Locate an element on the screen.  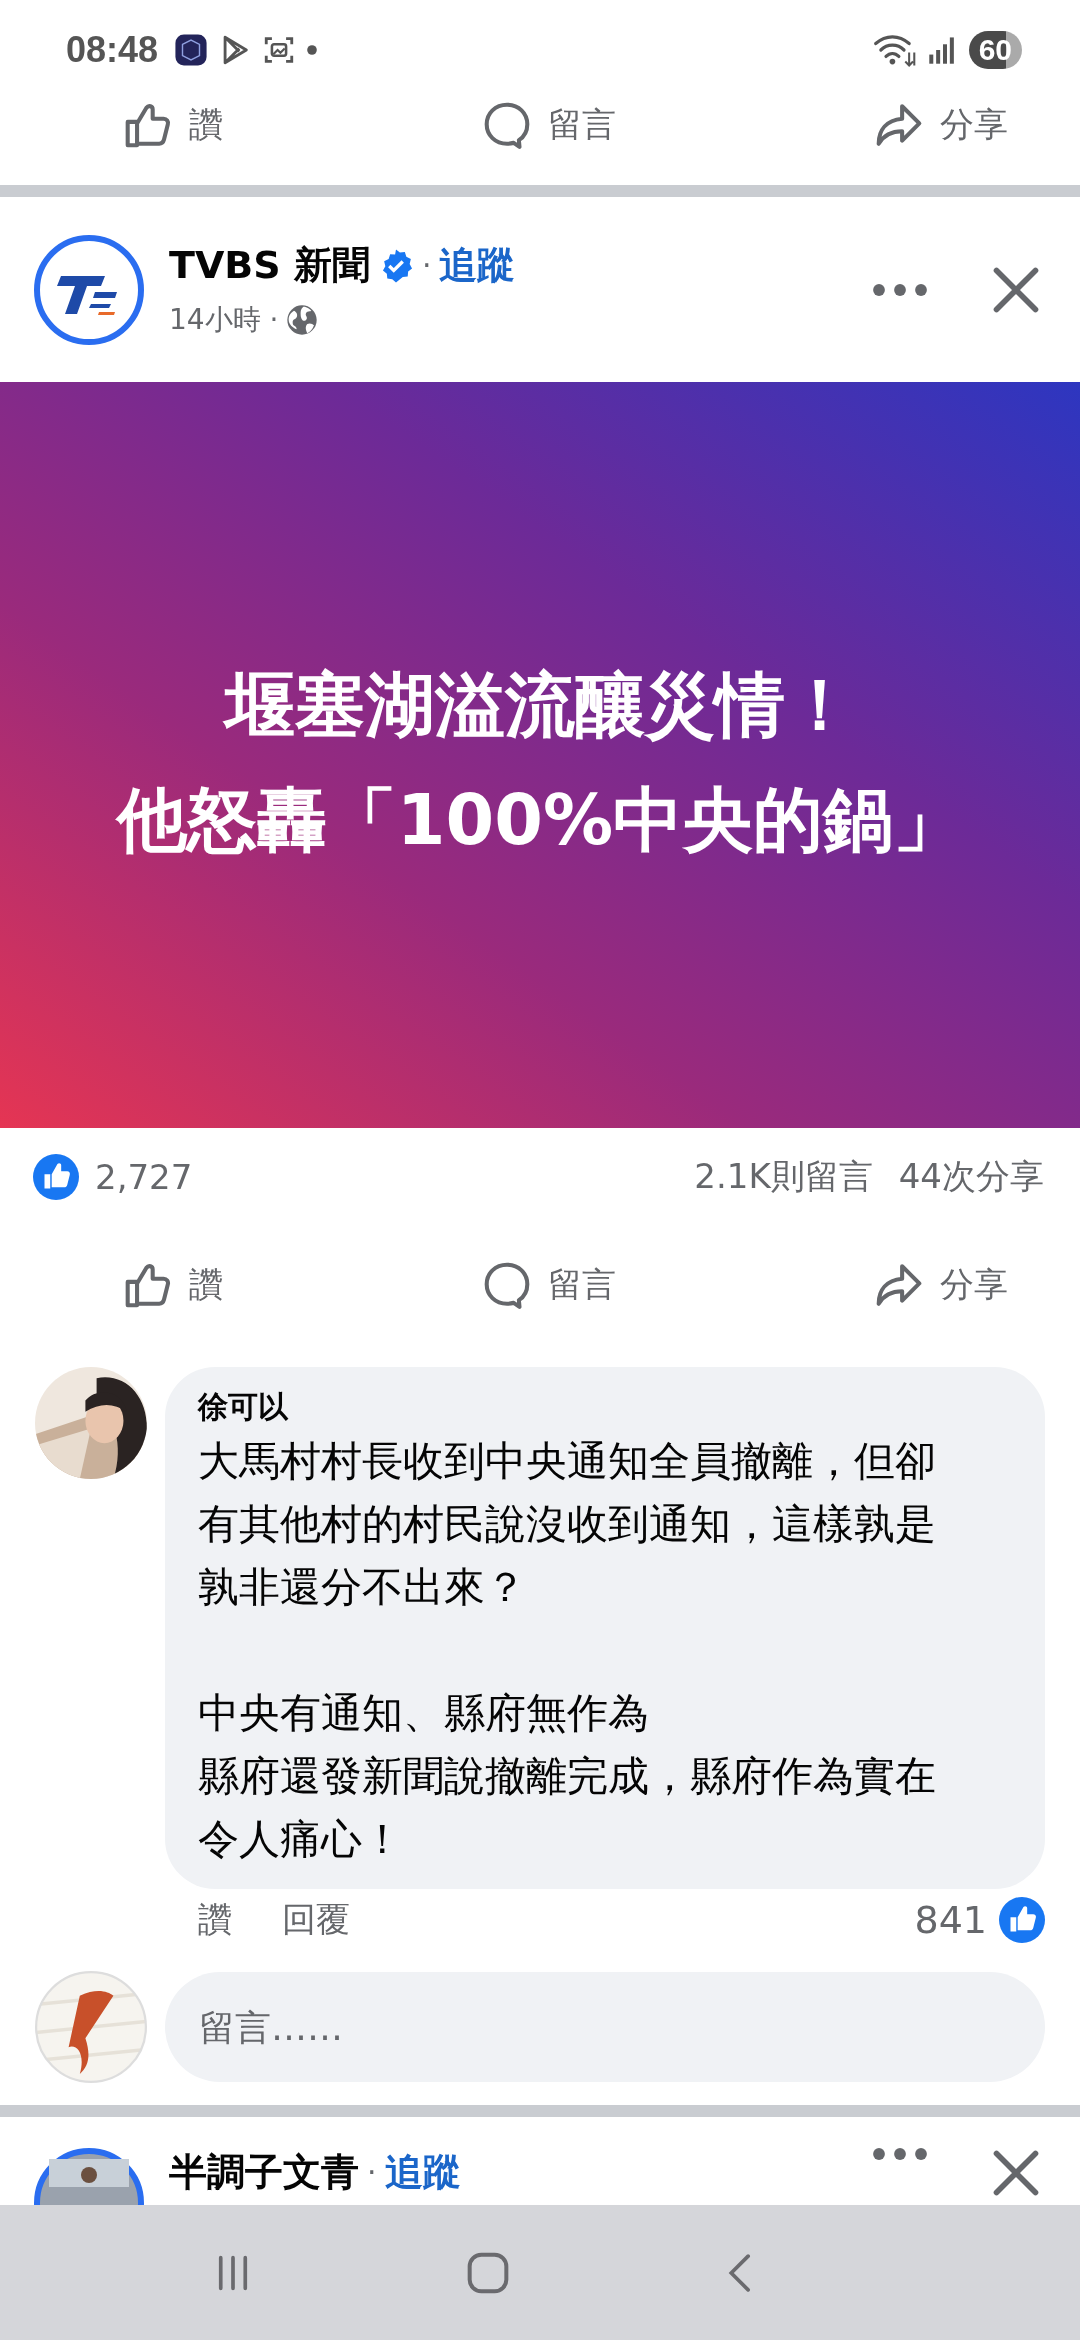
app-notification-icon is located at coordinates (191, 50).